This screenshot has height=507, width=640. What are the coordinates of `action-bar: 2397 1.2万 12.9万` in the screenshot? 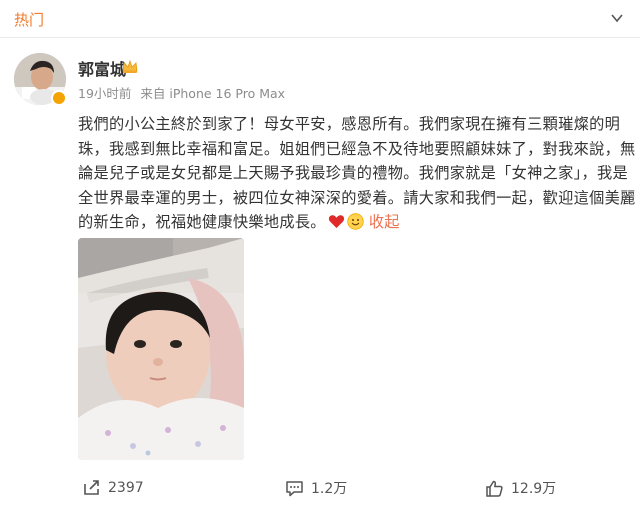 It's located at (320, 488).